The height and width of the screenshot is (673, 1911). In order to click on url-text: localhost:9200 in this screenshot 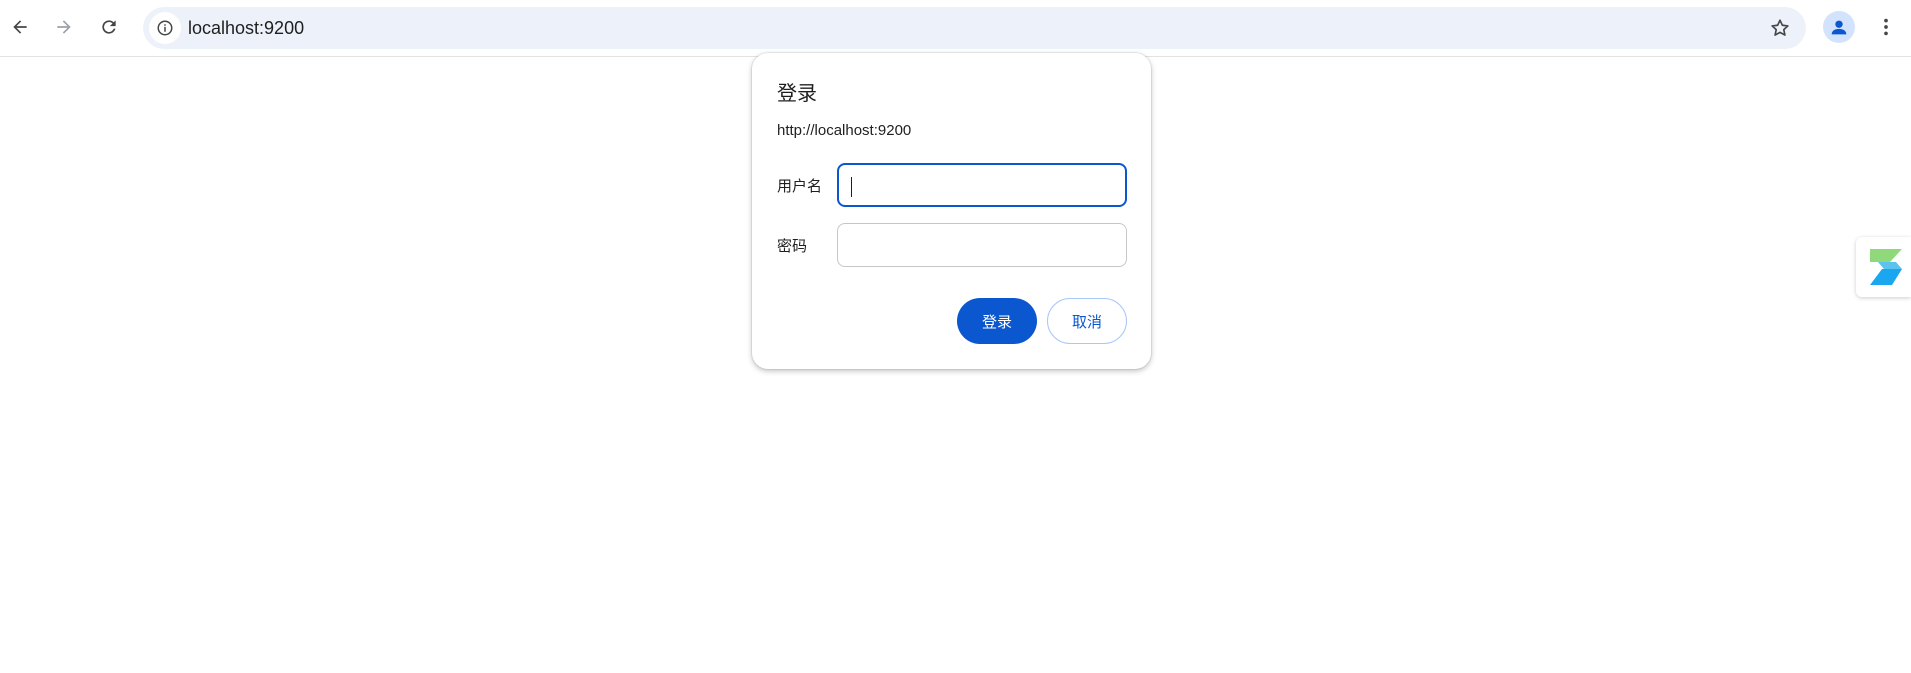, I will do `click(246, 28)`.